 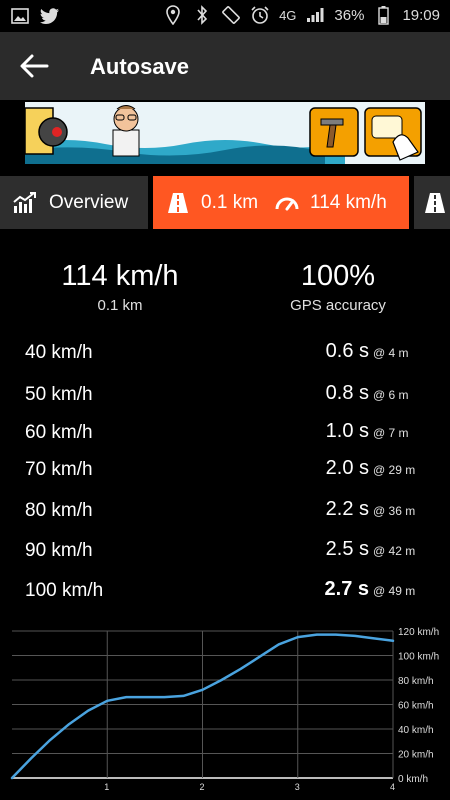 I want to click on table-row: 60 km/h 1.0 s @ 7 m, so click(x=225, y=435).